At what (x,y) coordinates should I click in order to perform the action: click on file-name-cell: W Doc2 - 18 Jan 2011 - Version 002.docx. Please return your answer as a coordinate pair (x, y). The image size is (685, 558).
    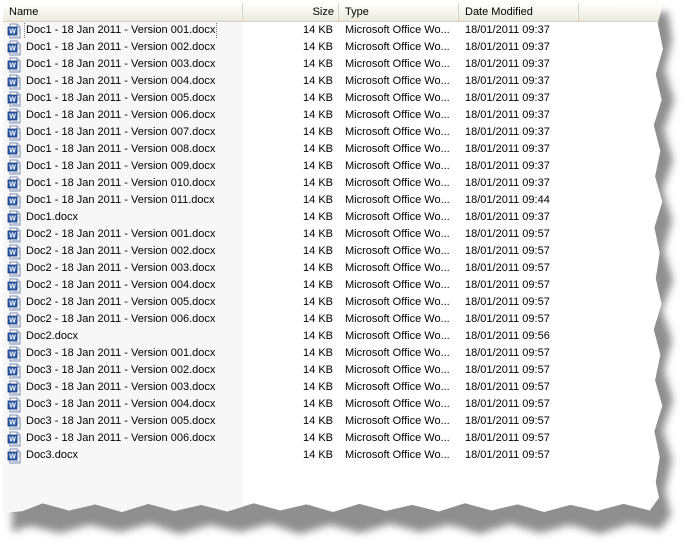
    Looking at the image, I should click on (123, 251).